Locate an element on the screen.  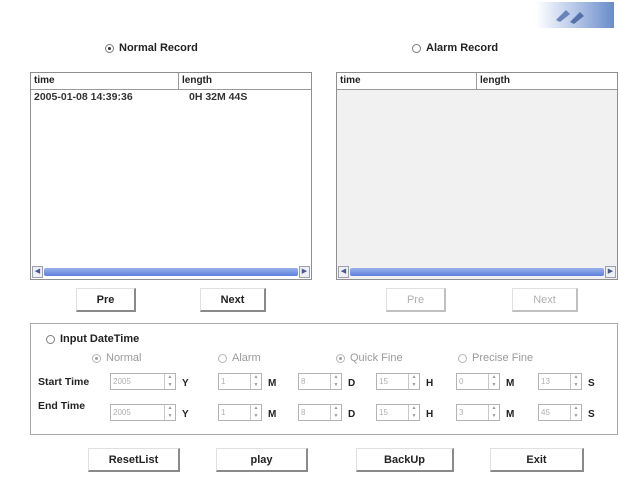
end-month-spinner: 1 ▲ ▼ is located at coordinates (240, 412).